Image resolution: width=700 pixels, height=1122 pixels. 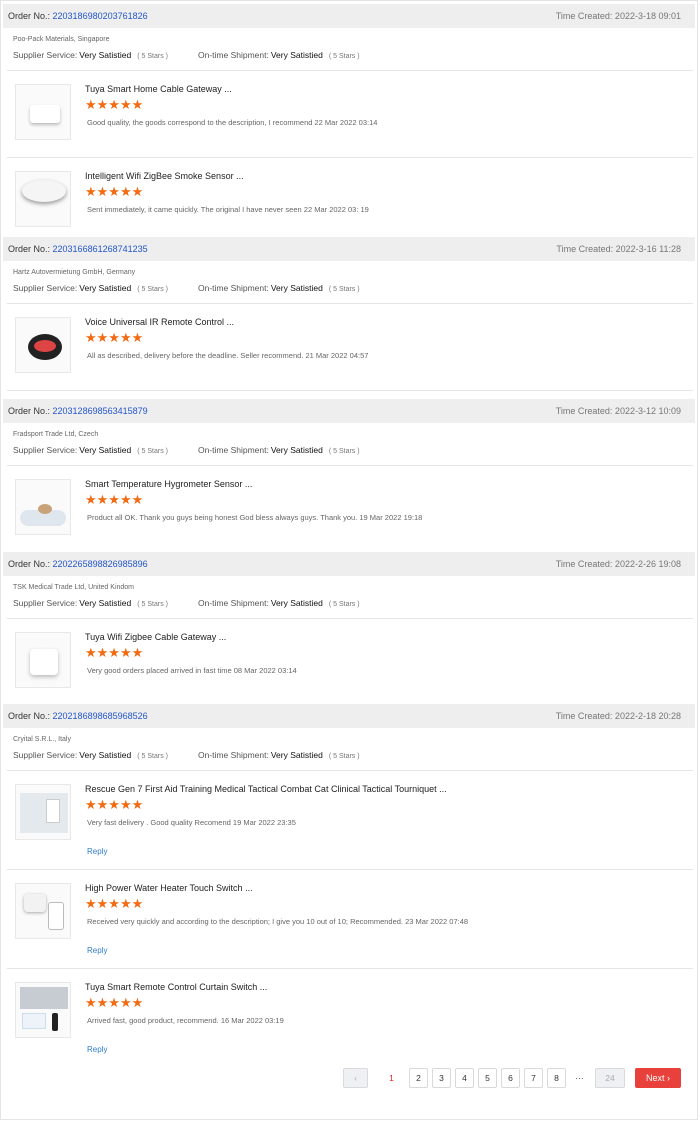 What do you see at coordinates (618, 249) in the screenshot?
I see `time-created: Time Created: 2022-3-16 11:28` at bounding box center [618, 249].